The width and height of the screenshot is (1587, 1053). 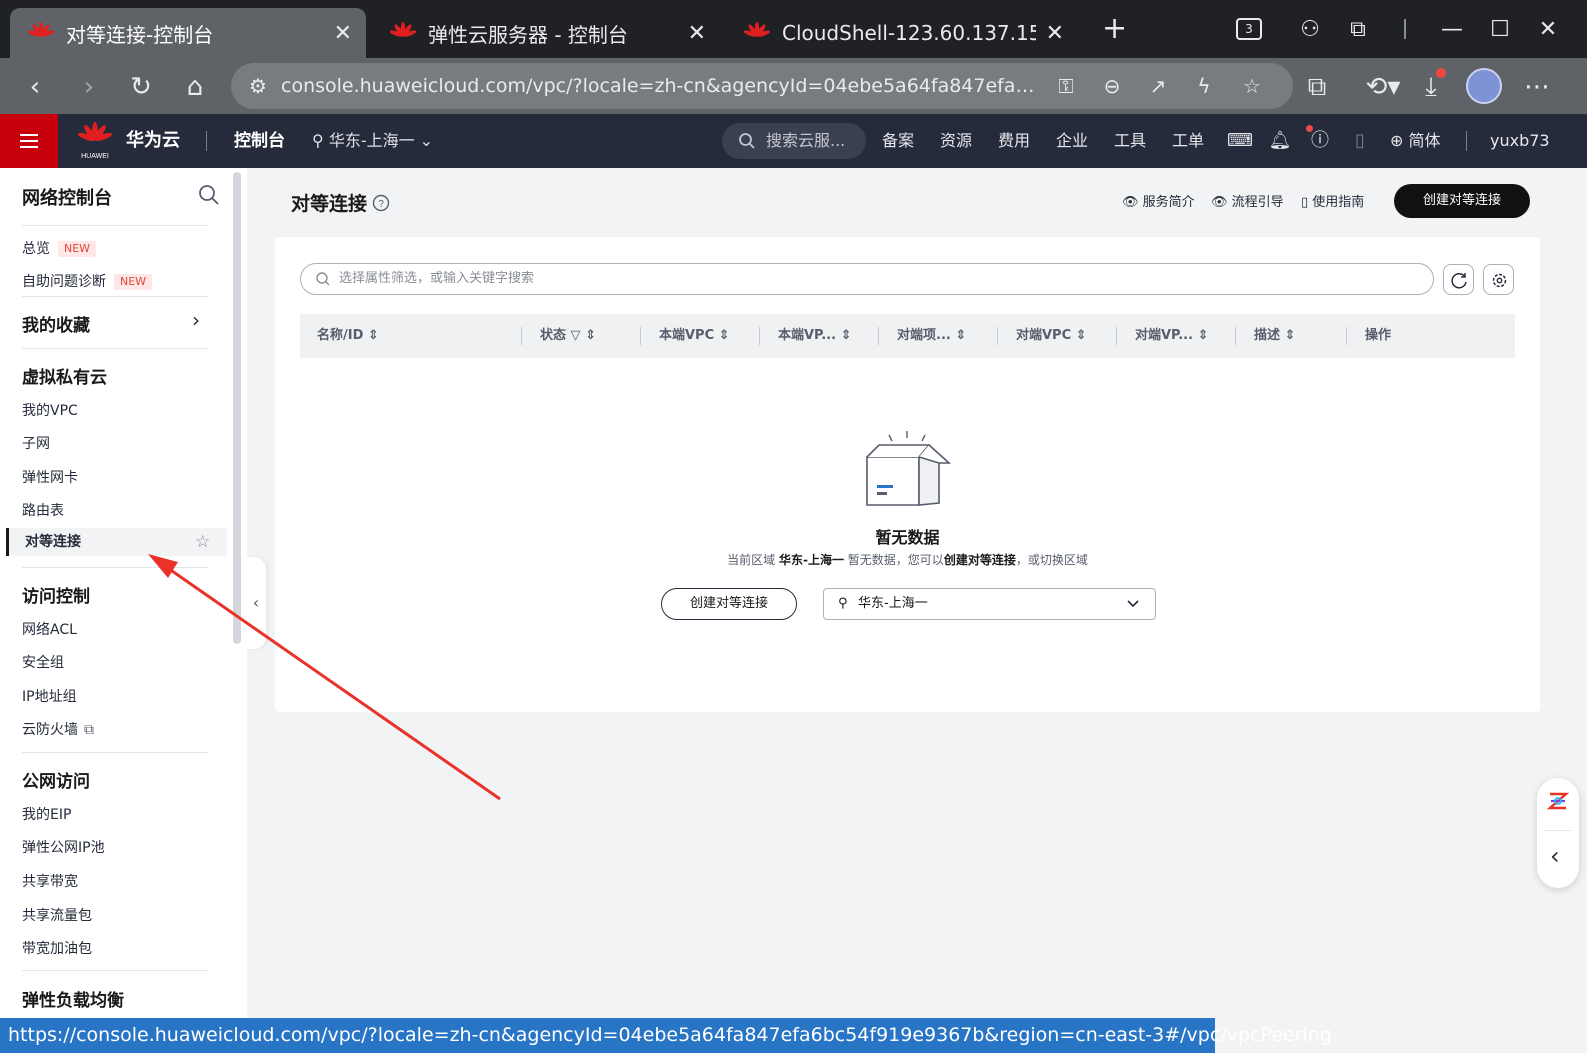 What do you see at coordinates (1405, 29) in the screenshot?
I see `toolbar-divider` at bounding box center [1405, 29].